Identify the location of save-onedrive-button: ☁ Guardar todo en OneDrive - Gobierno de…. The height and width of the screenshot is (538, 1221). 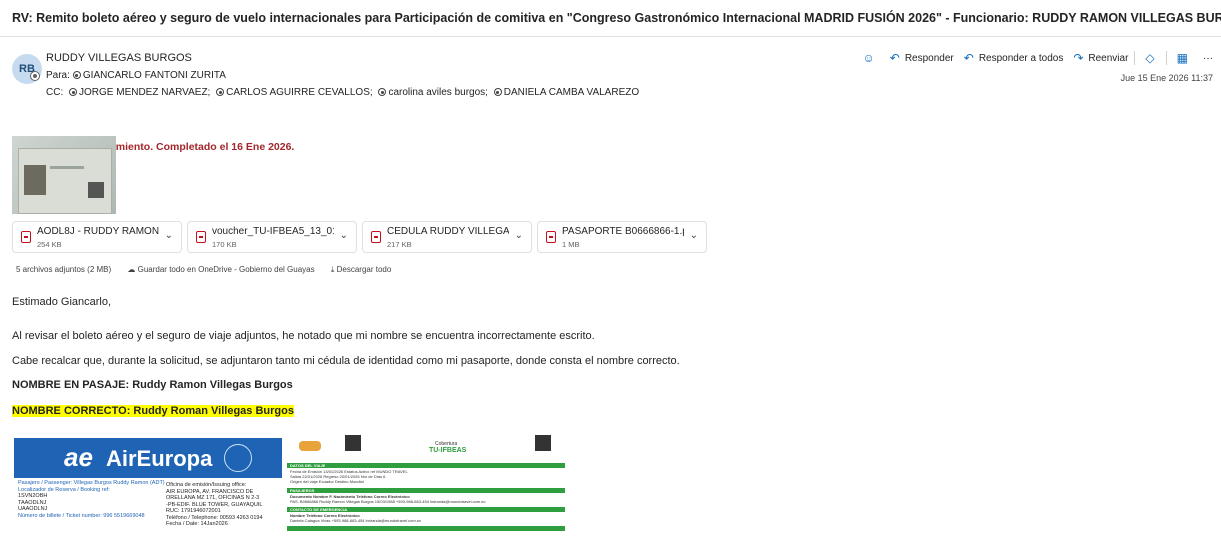
(220, 269).